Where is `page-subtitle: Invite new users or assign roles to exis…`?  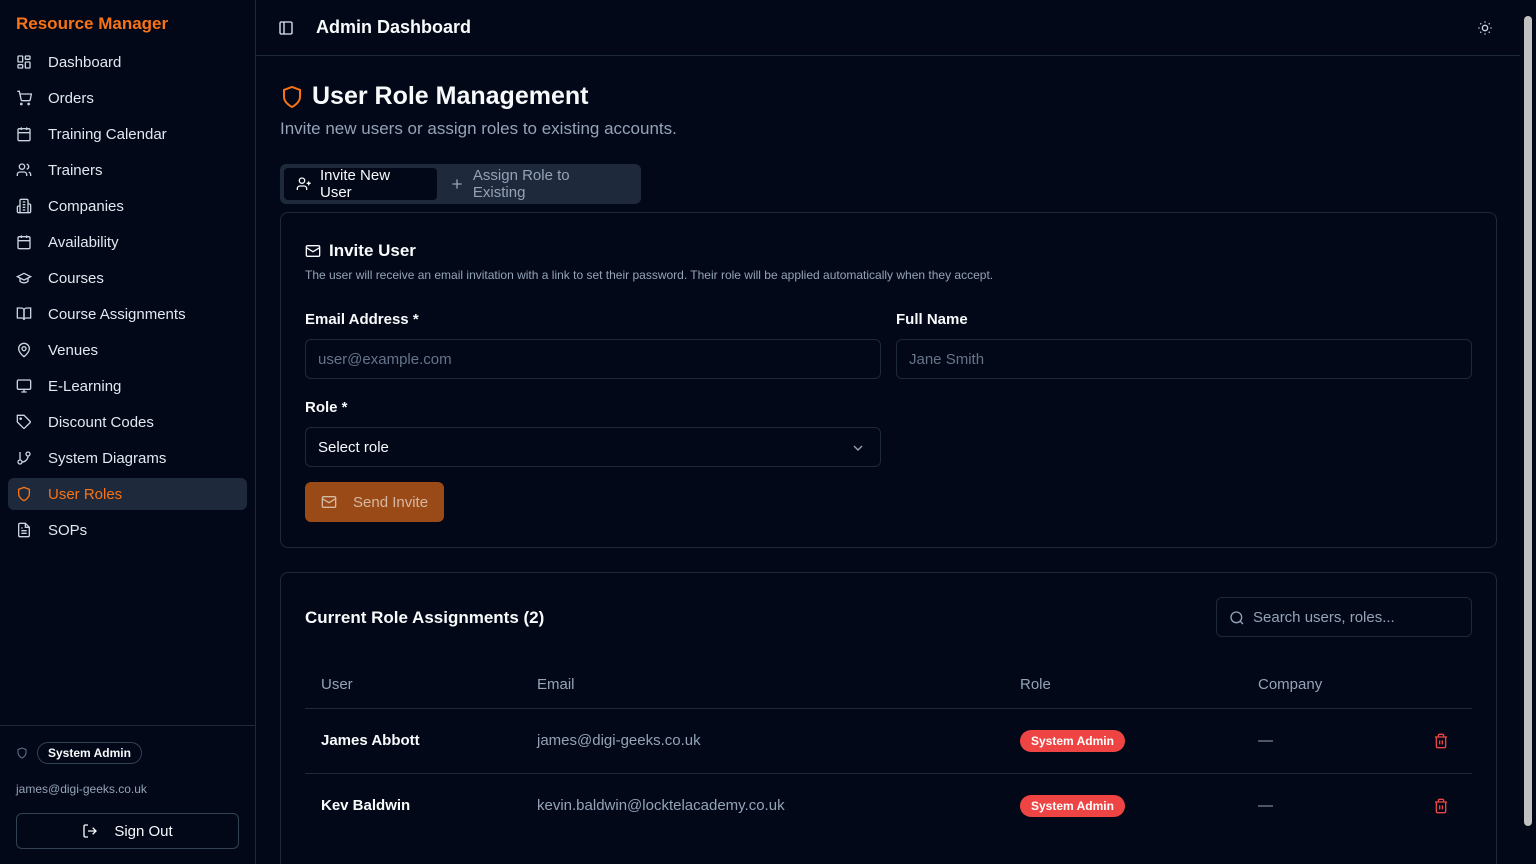
page-subtitle: Invite new users or assign roles to exis… is located at coordinates (478, 128).